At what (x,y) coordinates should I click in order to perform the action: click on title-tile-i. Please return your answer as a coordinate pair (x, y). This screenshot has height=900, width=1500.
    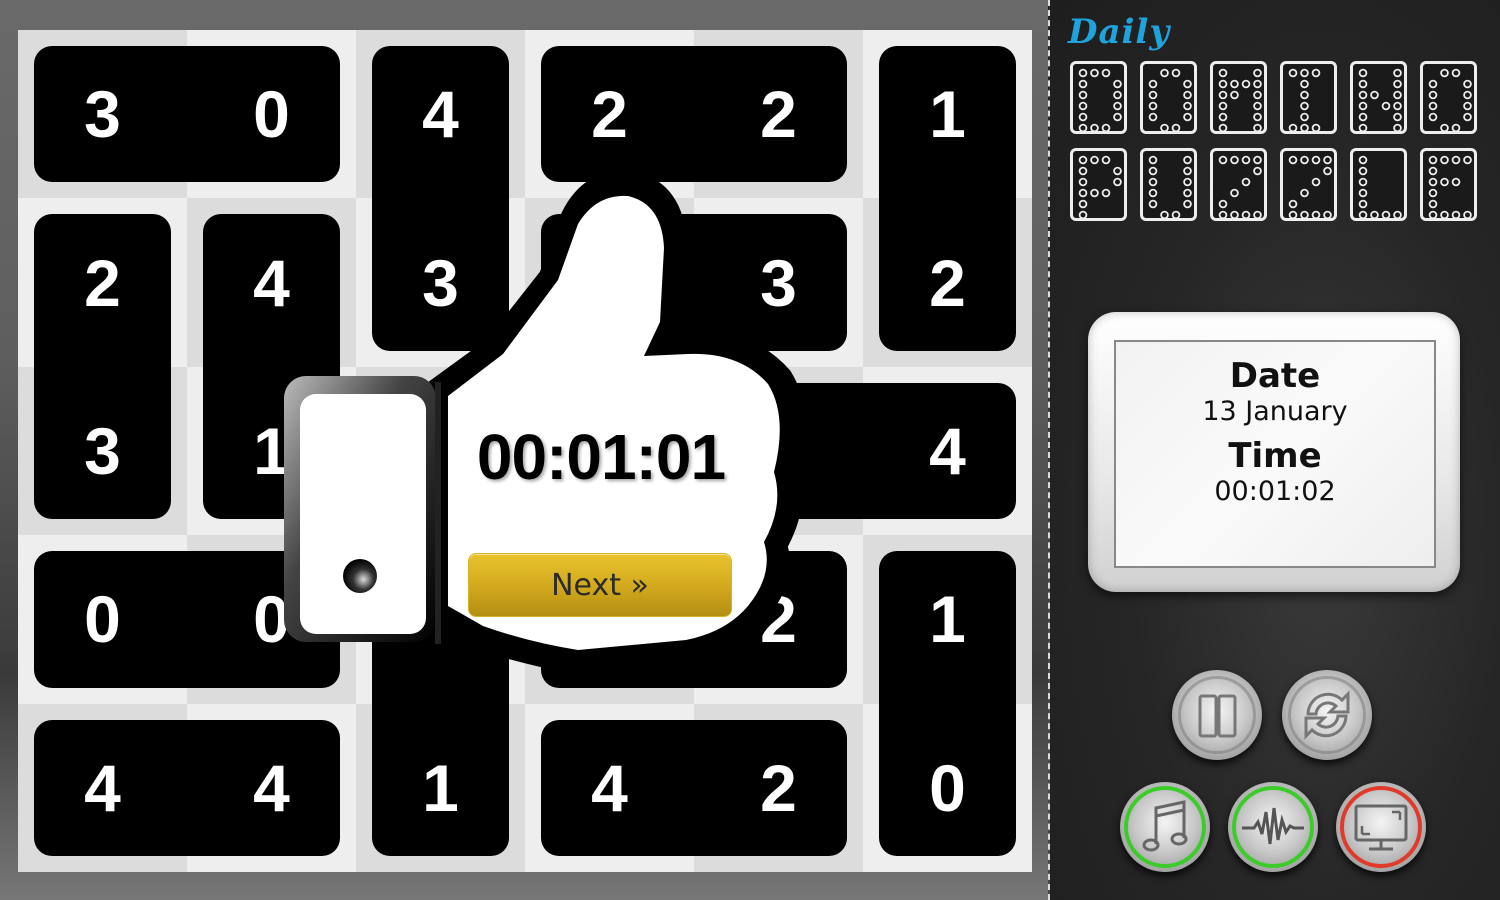
    Looking at the image, I should click on (1308, 97).